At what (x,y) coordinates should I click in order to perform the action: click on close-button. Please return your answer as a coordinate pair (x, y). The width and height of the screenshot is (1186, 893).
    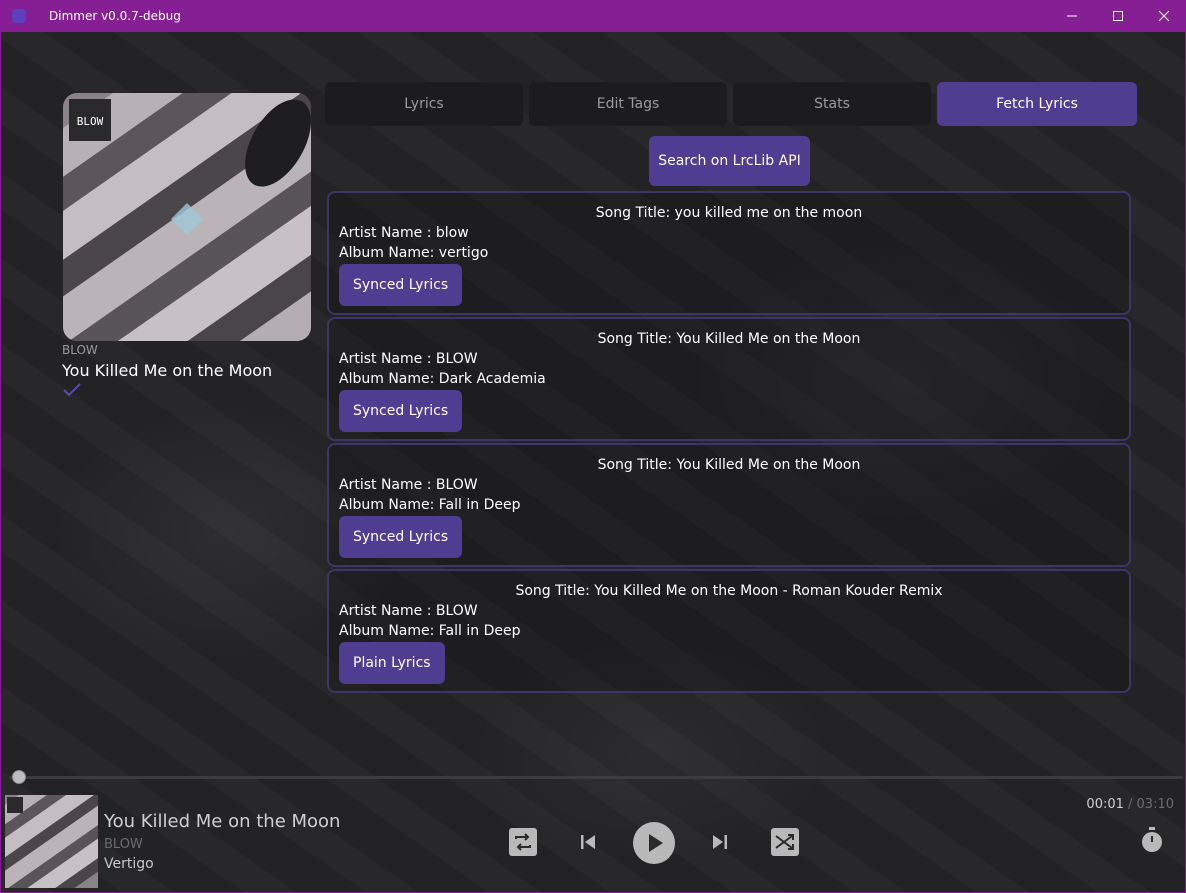
    Looking at the image, I should click on (1163, 16).